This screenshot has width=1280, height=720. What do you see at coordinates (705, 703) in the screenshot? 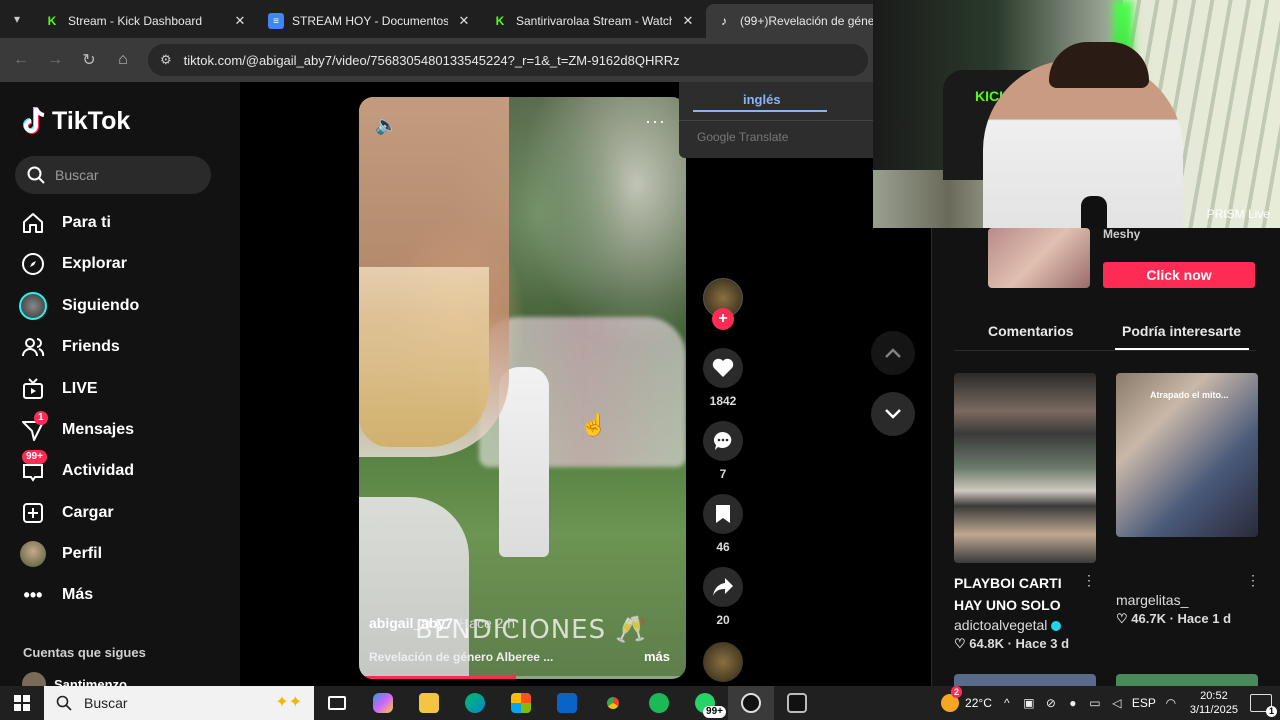
I see `whatsapp-icon: 99+` at bounding box center [705, 703].